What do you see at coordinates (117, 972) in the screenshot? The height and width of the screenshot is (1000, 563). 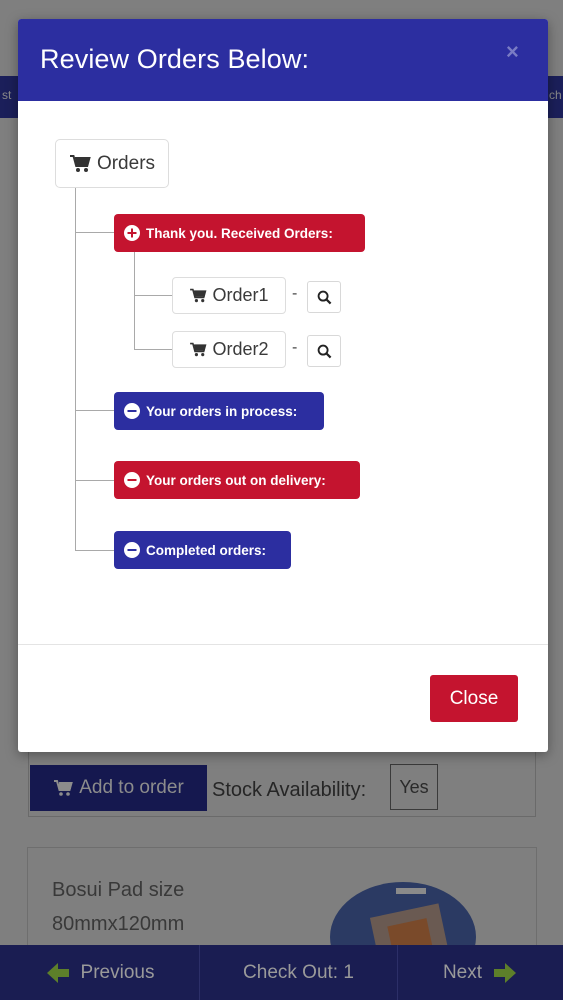 I see `previous-label: Previous` at bounding box center [117, 972].